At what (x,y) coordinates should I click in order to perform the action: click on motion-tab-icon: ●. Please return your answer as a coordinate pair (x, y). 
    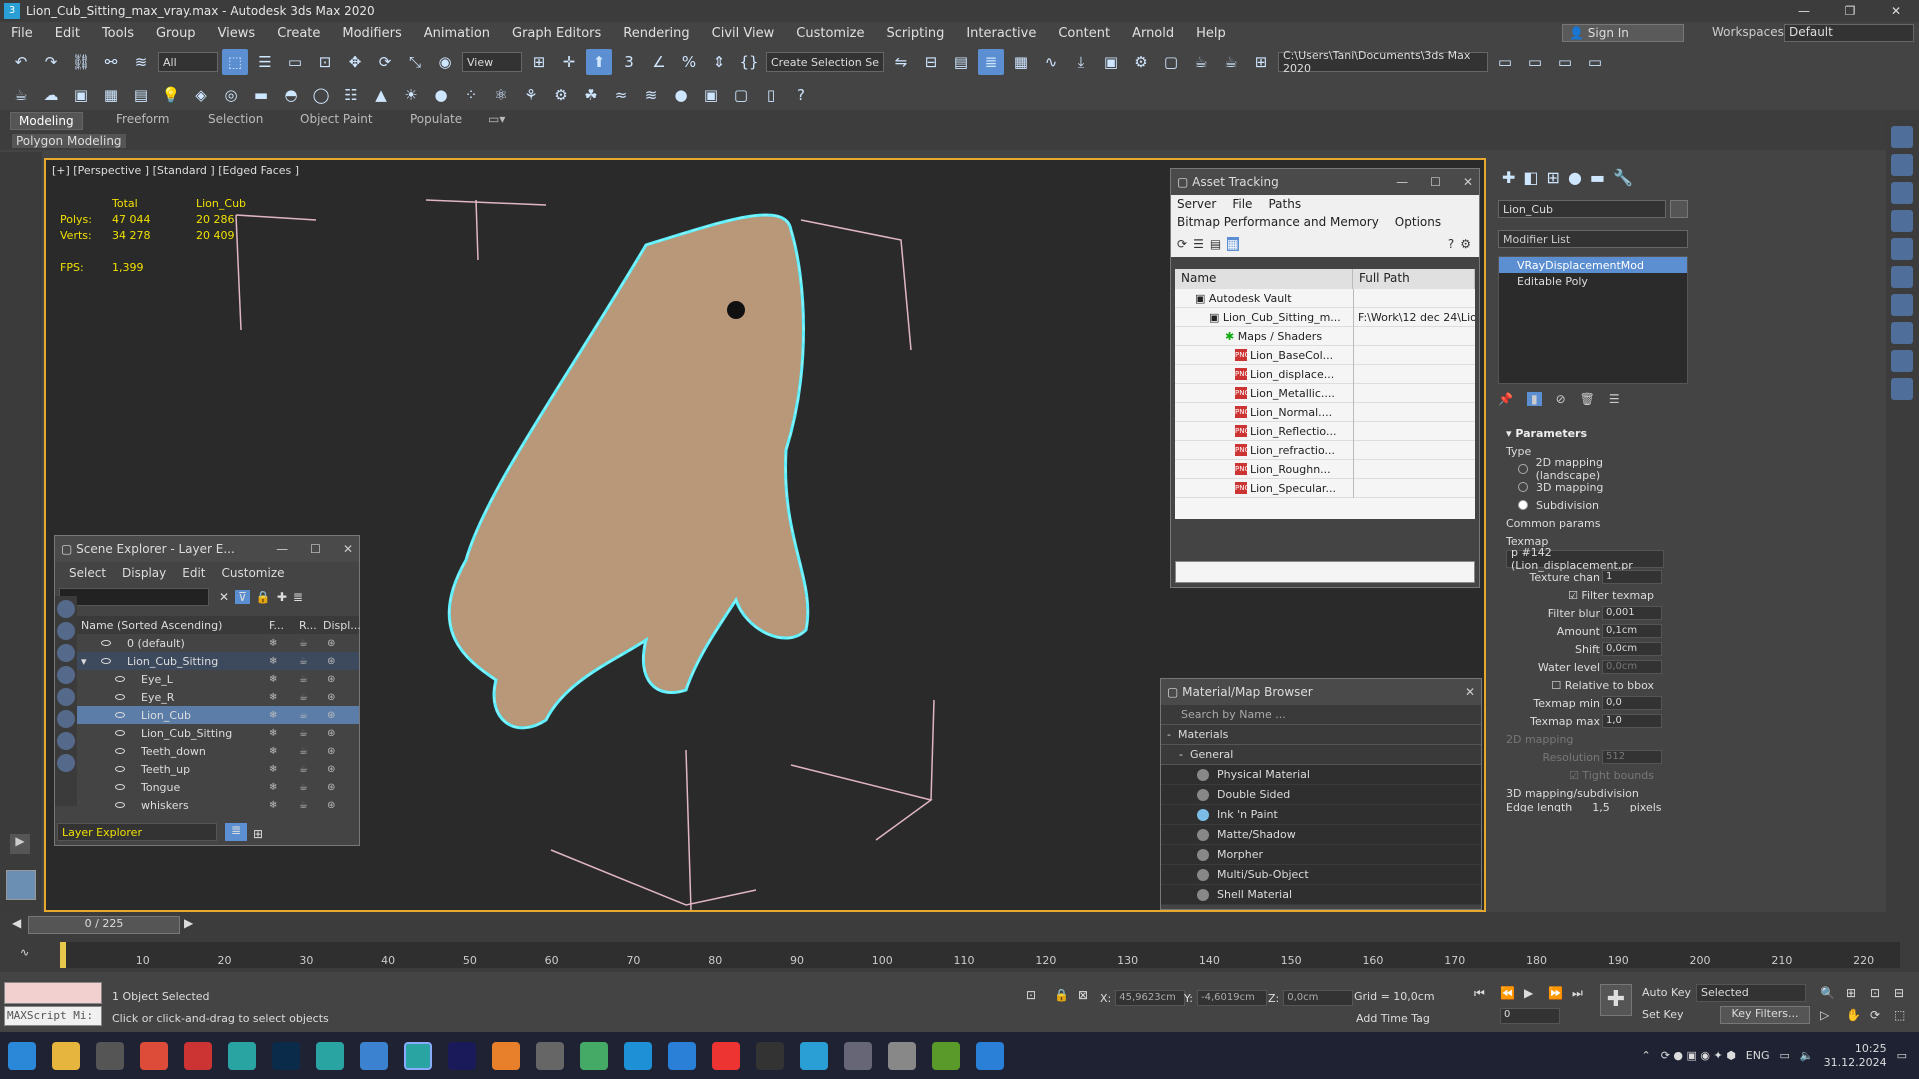
    Looking at the image, I should click on (1575, 177).